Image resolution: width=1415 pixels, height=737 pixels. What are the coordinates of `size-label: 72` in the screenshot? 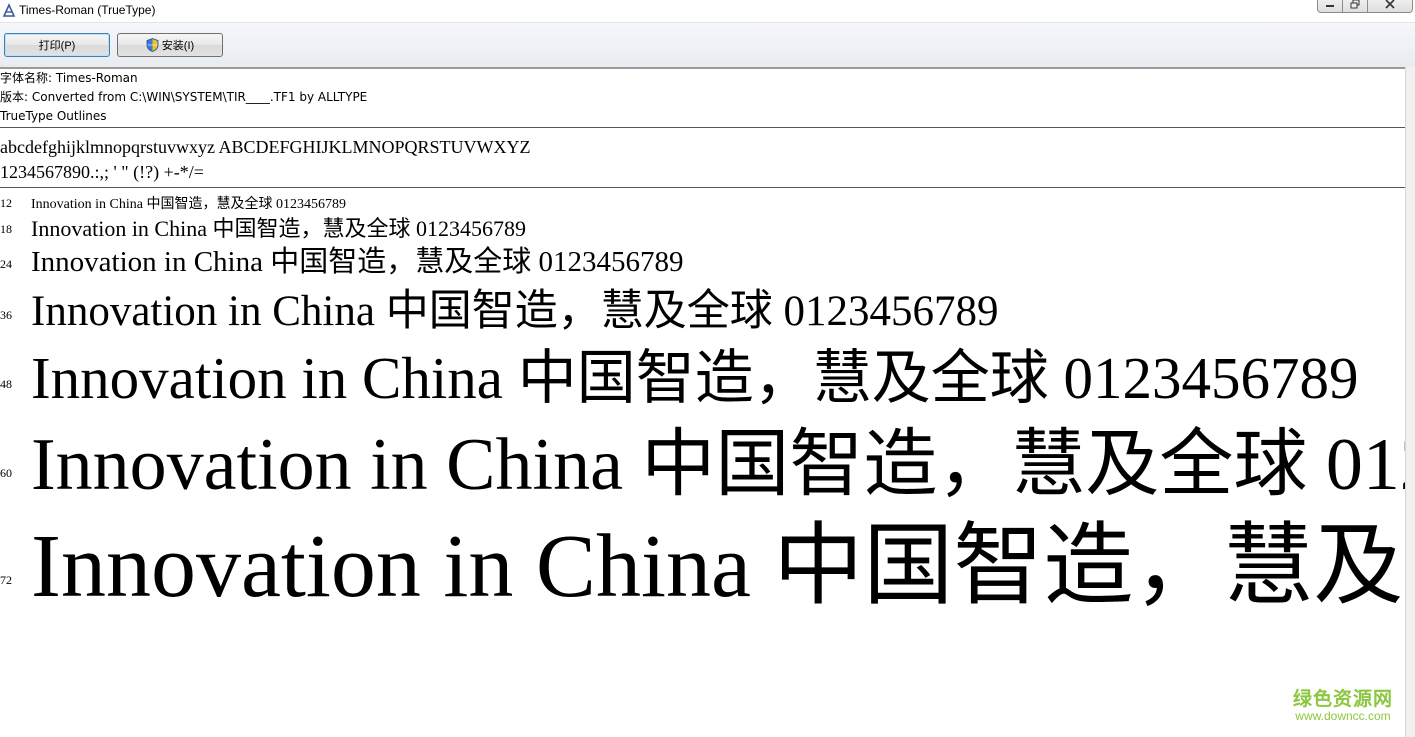 It's located at (6, 580).